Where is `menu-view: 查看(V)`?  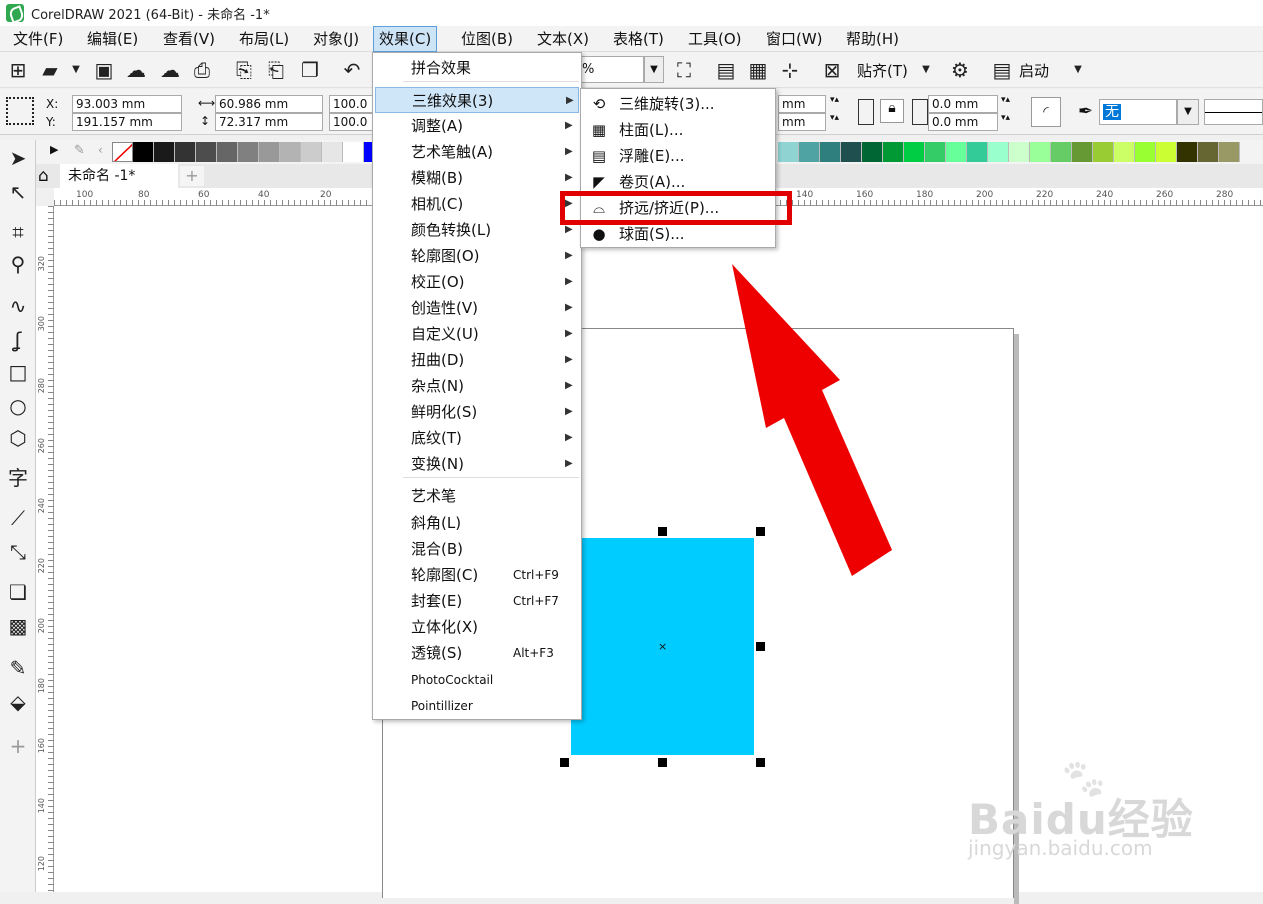
menu-view: 查看(V) is located at coordinates (189, 39).